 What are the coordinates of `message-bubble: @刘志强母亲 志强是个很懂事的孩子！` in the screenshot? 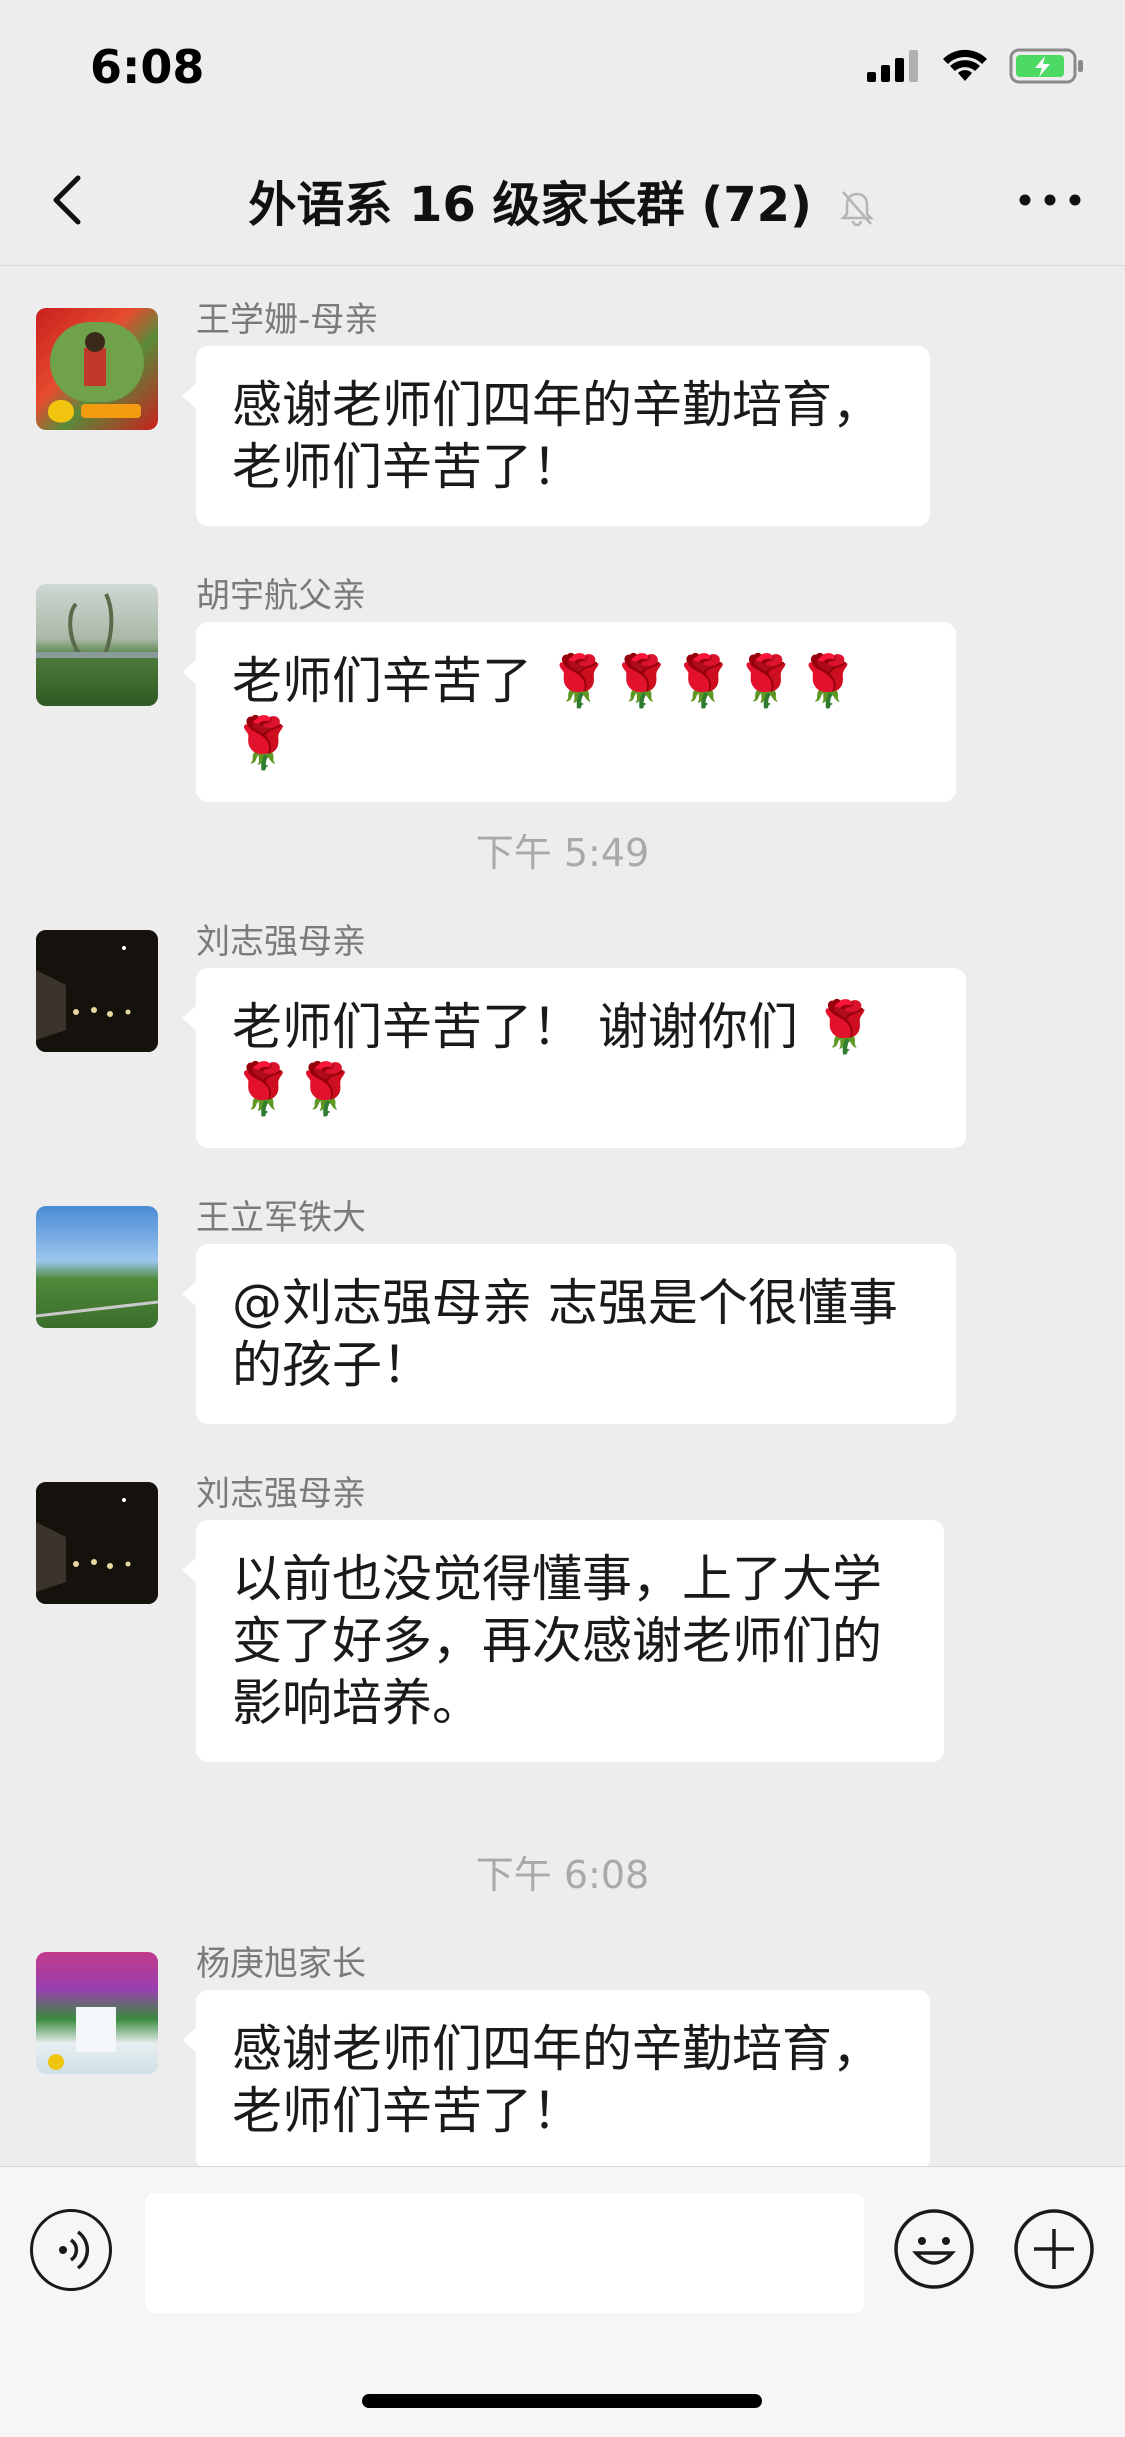 It's located at (569, 1334).